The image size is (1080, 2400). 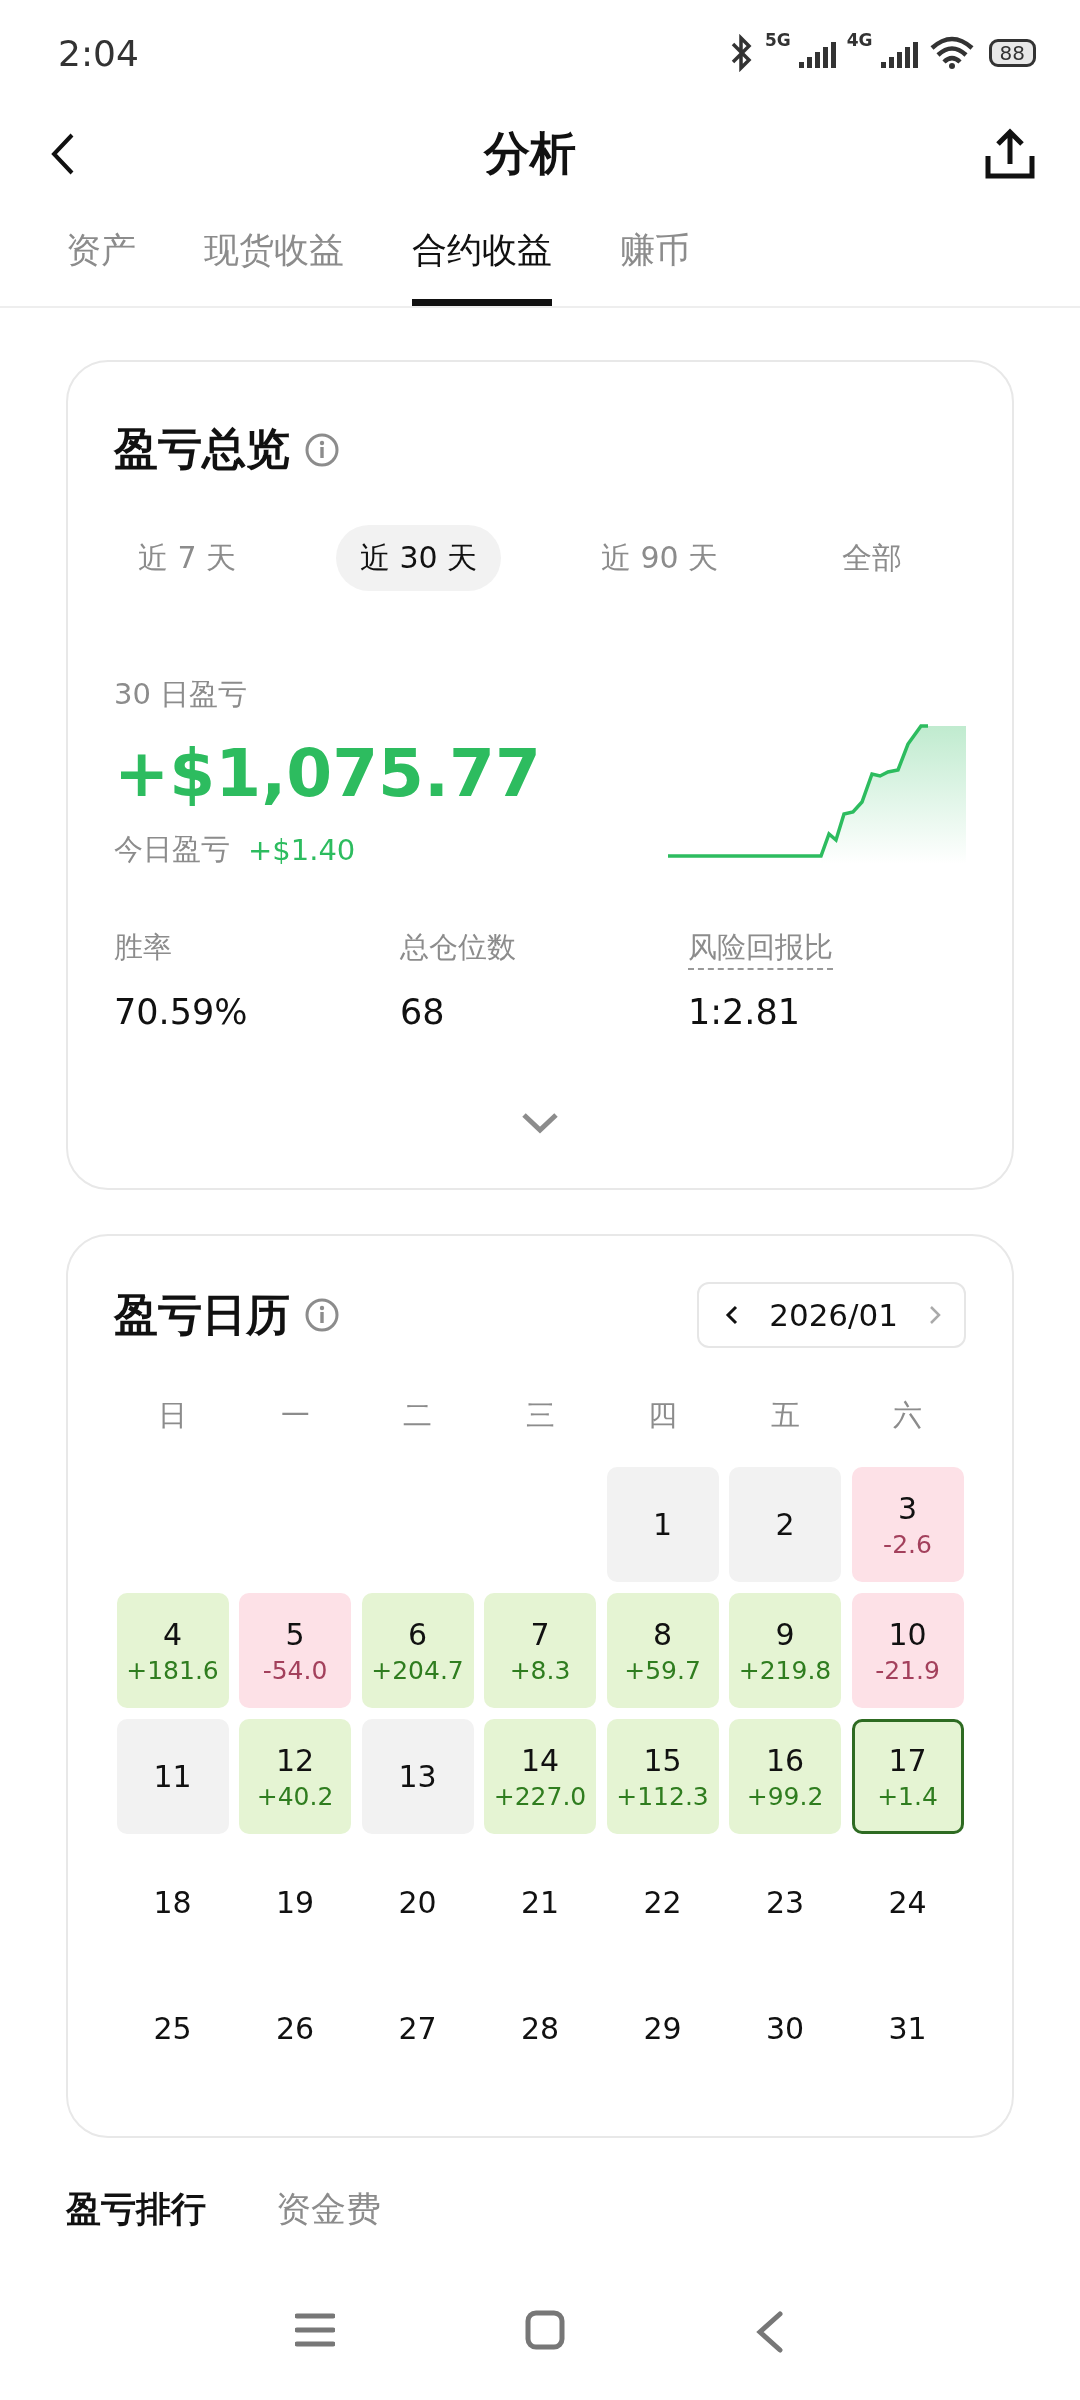 What do you see at coordinates (662, 2028) in the screenshot?
I see `calendar-day: 29` at bounding box center [662, 2028].